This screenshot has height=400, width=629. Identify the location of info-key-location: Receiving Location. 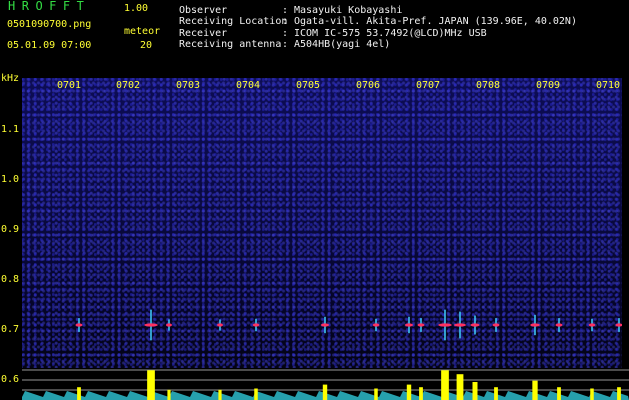
(233, 21).